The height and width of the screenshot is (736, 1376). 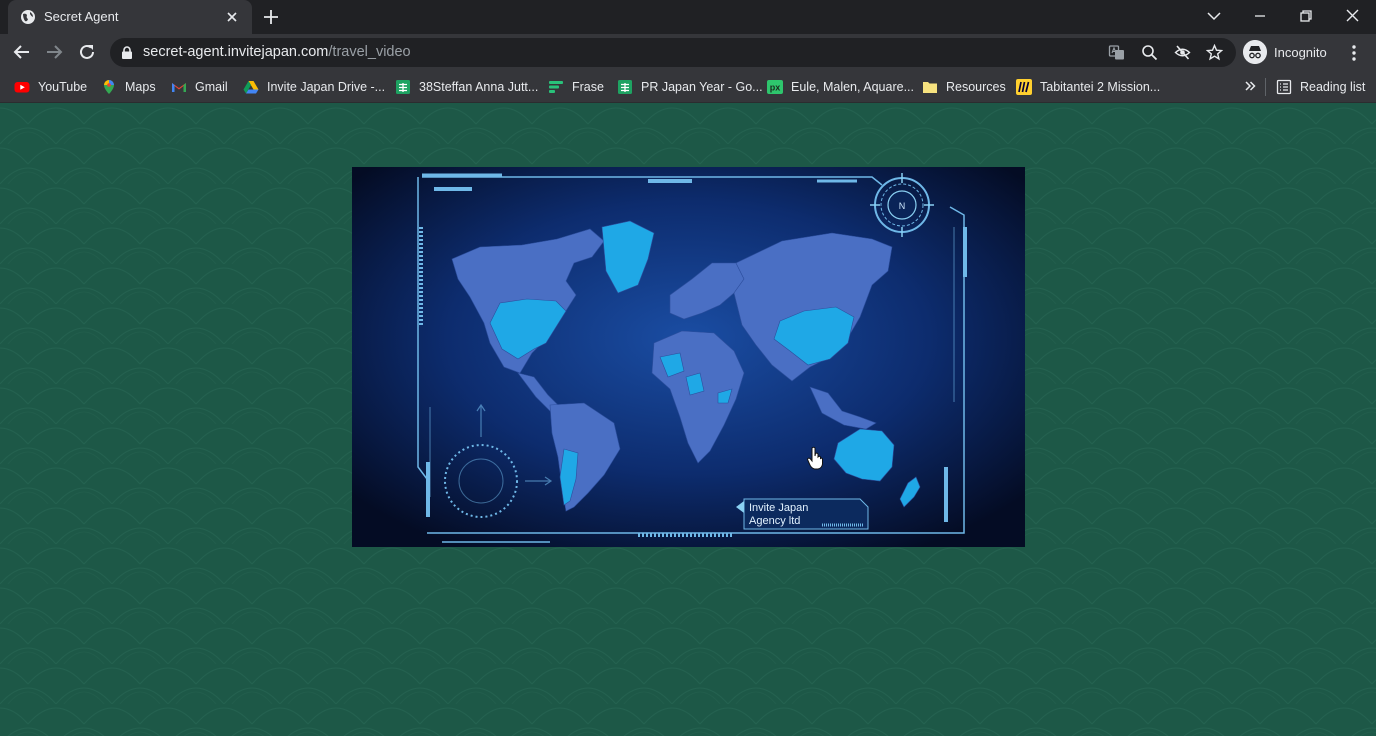 I want to click on globe-icon, so click(x=28, y=17).